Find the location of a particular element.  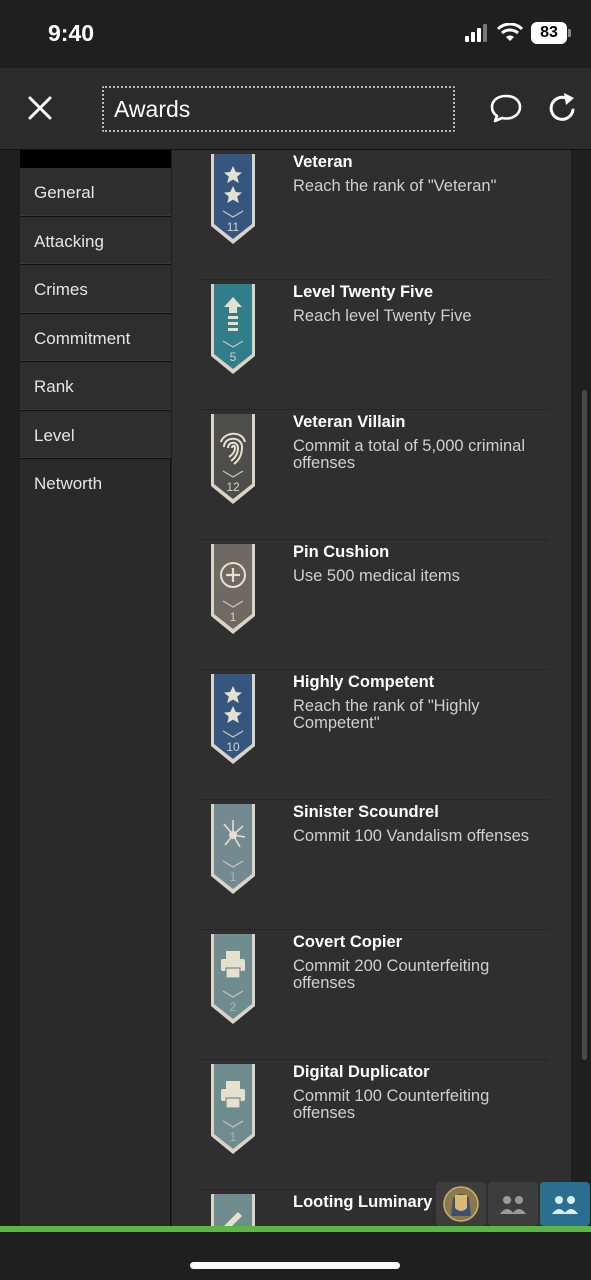

award-name: Covert Copier is located at coordinates (348, 942).